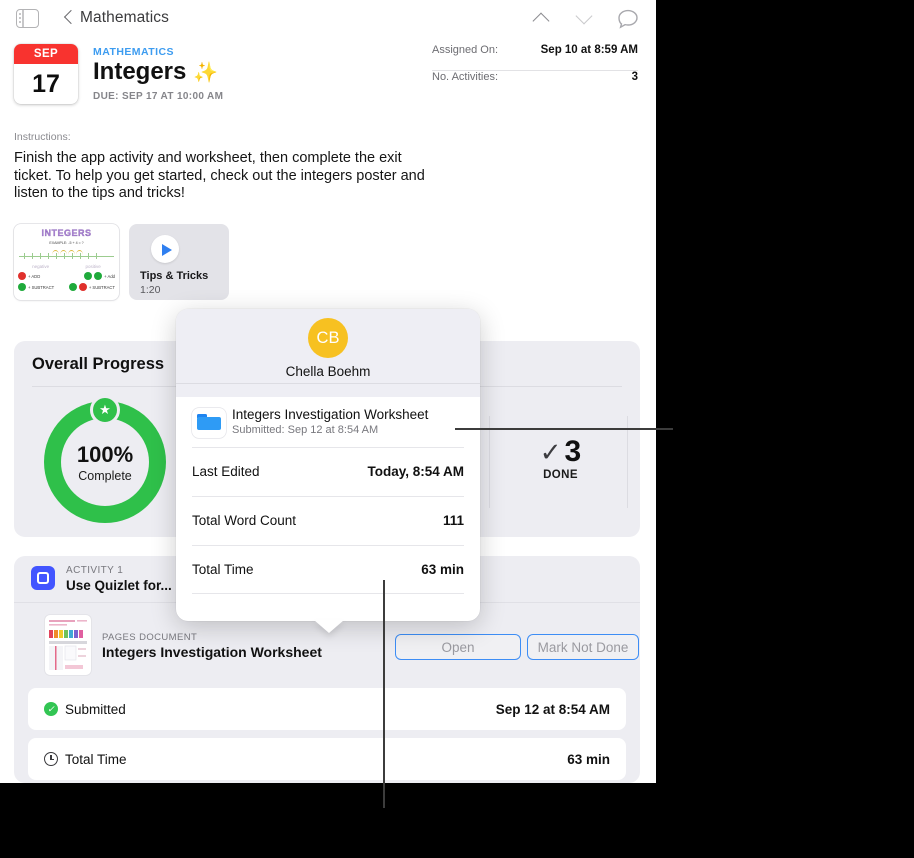 The height and width of the screenshot is (858, 914). I want to click on popover-header: CB Chella Boehm, so click(328, 346).